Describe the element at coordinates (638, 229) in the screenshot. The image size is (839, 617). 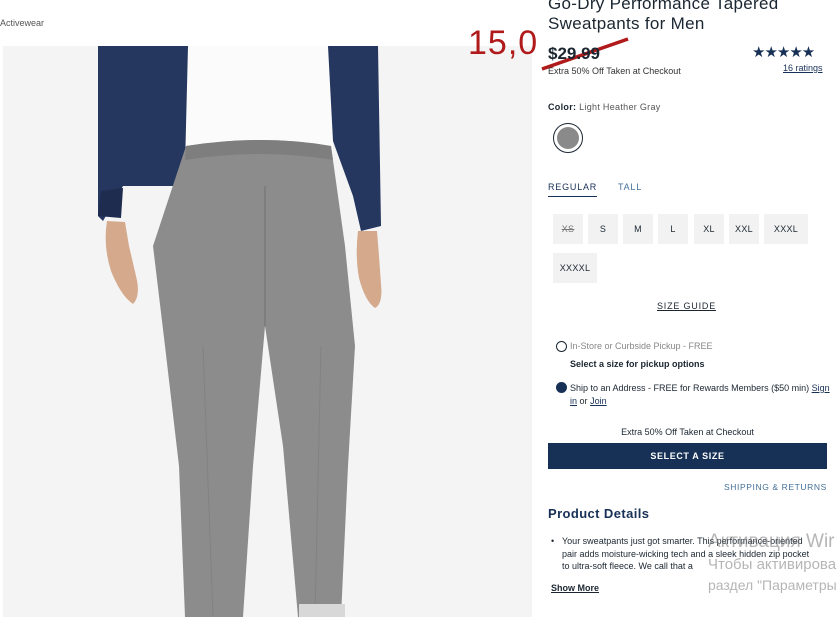
I see `size-option-m: M` at that location.